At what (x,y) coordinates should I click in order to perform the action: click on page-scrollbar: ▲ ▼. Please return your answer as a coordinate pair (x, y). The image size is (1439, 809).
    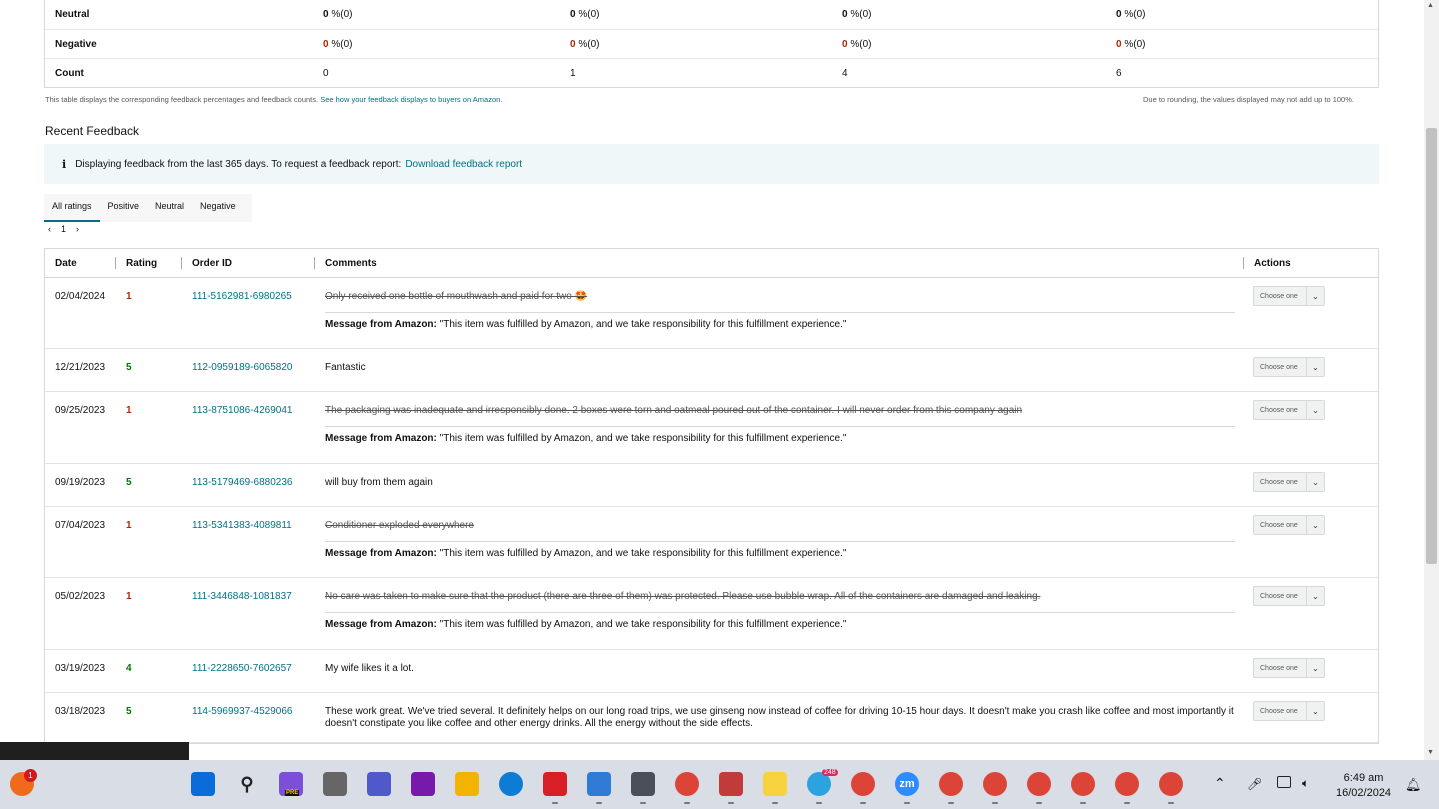
    Looking at the image, I should click on (1431, 380).